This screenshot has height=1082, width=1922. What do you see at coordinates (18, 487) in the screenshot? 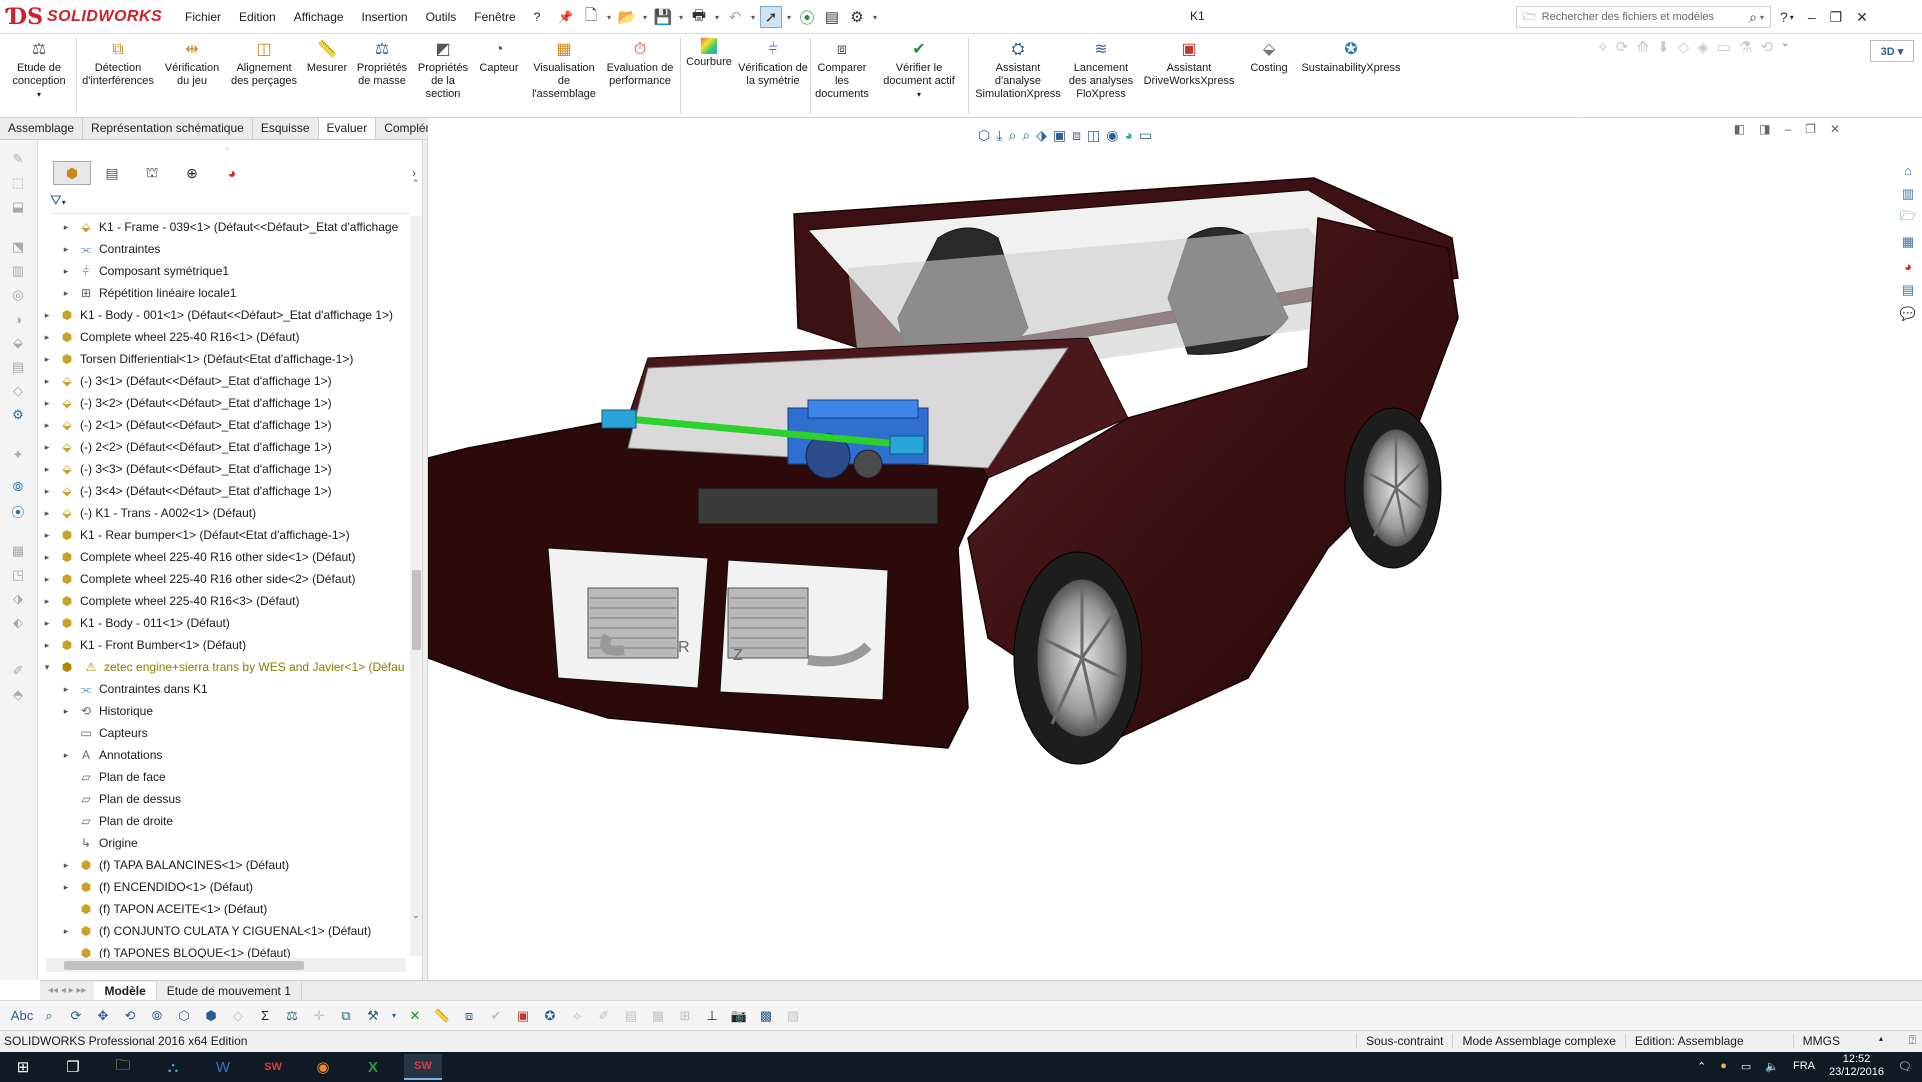
I see `strip-tool-13-icon: ⦾` at bounding box center [18, 487].